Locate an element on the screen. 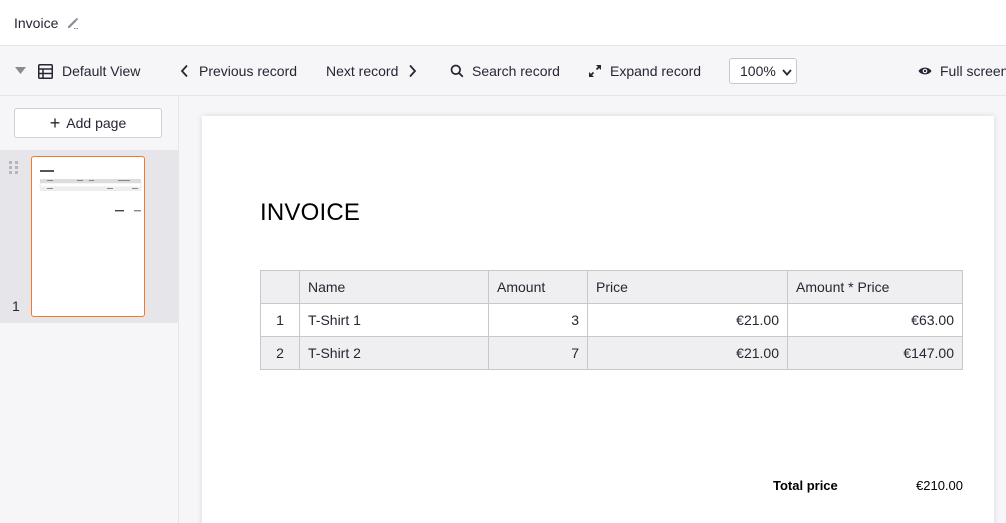  expand-record-button: Expand record is located at coordinates (645, 70).